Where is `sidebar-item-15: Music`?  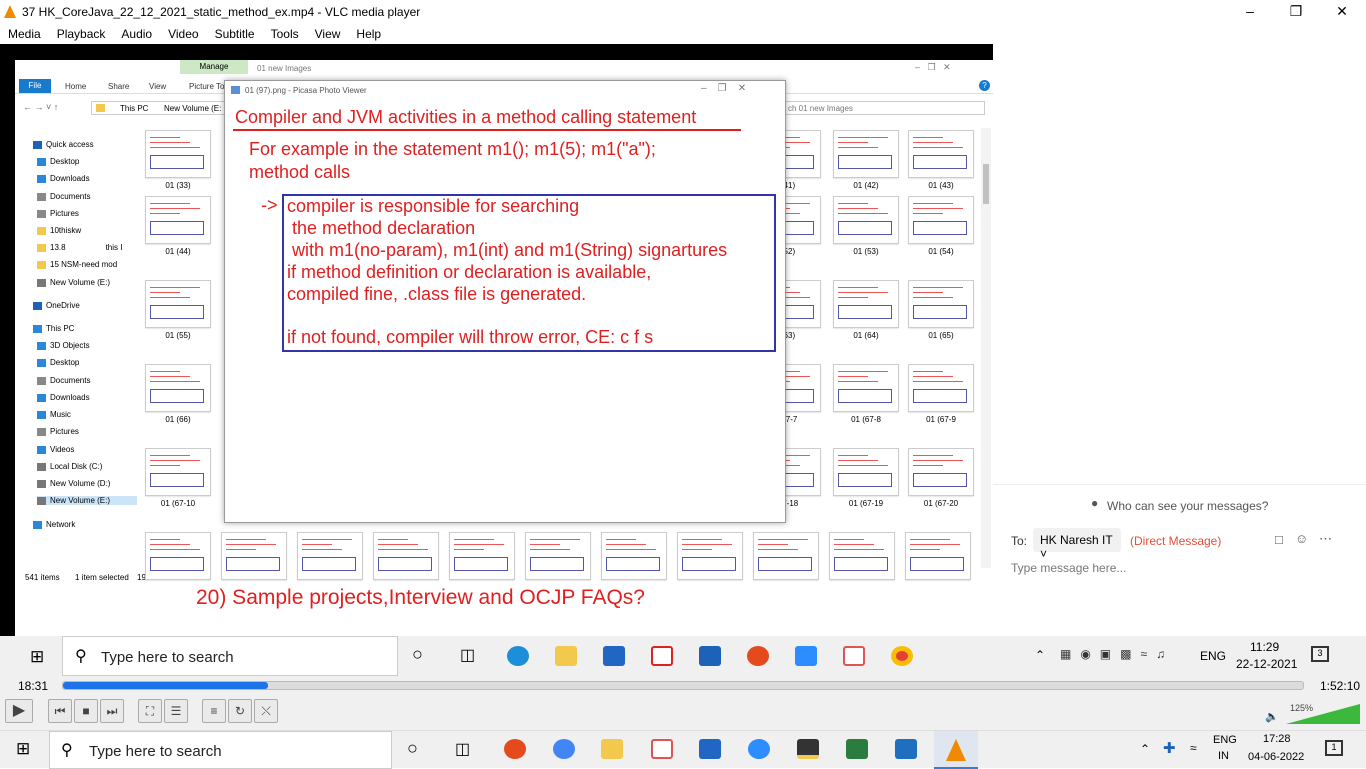
sidebar-item-15: Music is located at coordinates (54, 414).